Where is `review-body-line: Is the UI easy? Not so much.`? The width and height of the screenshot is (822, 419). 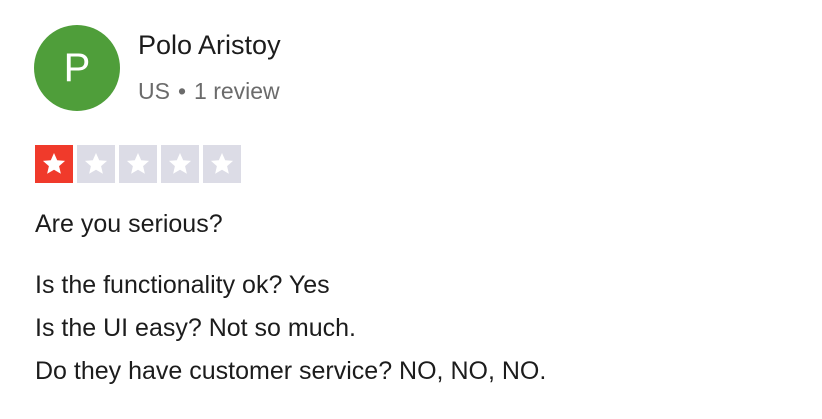 review-body-line: Is the UI easy? Not so much. is located at coordinates (195, 328).